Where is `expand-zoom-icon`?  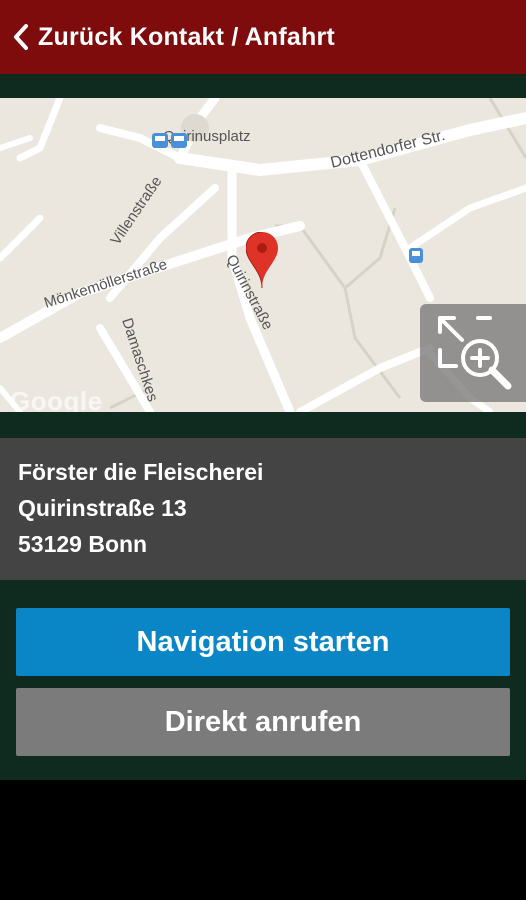 expand-zoom-icon is located at coordinates (475, 353).